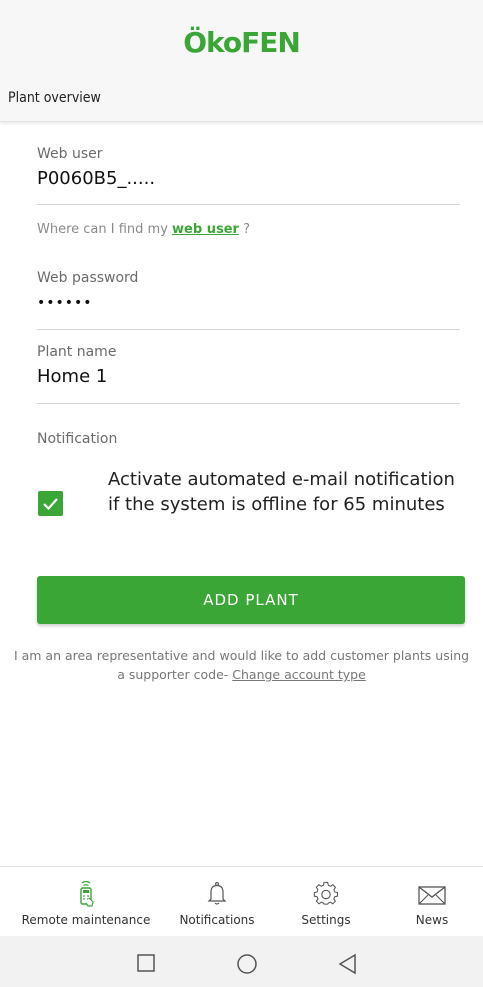 This screenshot has width=483, height=987. I want to click on back-icon, so click(347, 966).